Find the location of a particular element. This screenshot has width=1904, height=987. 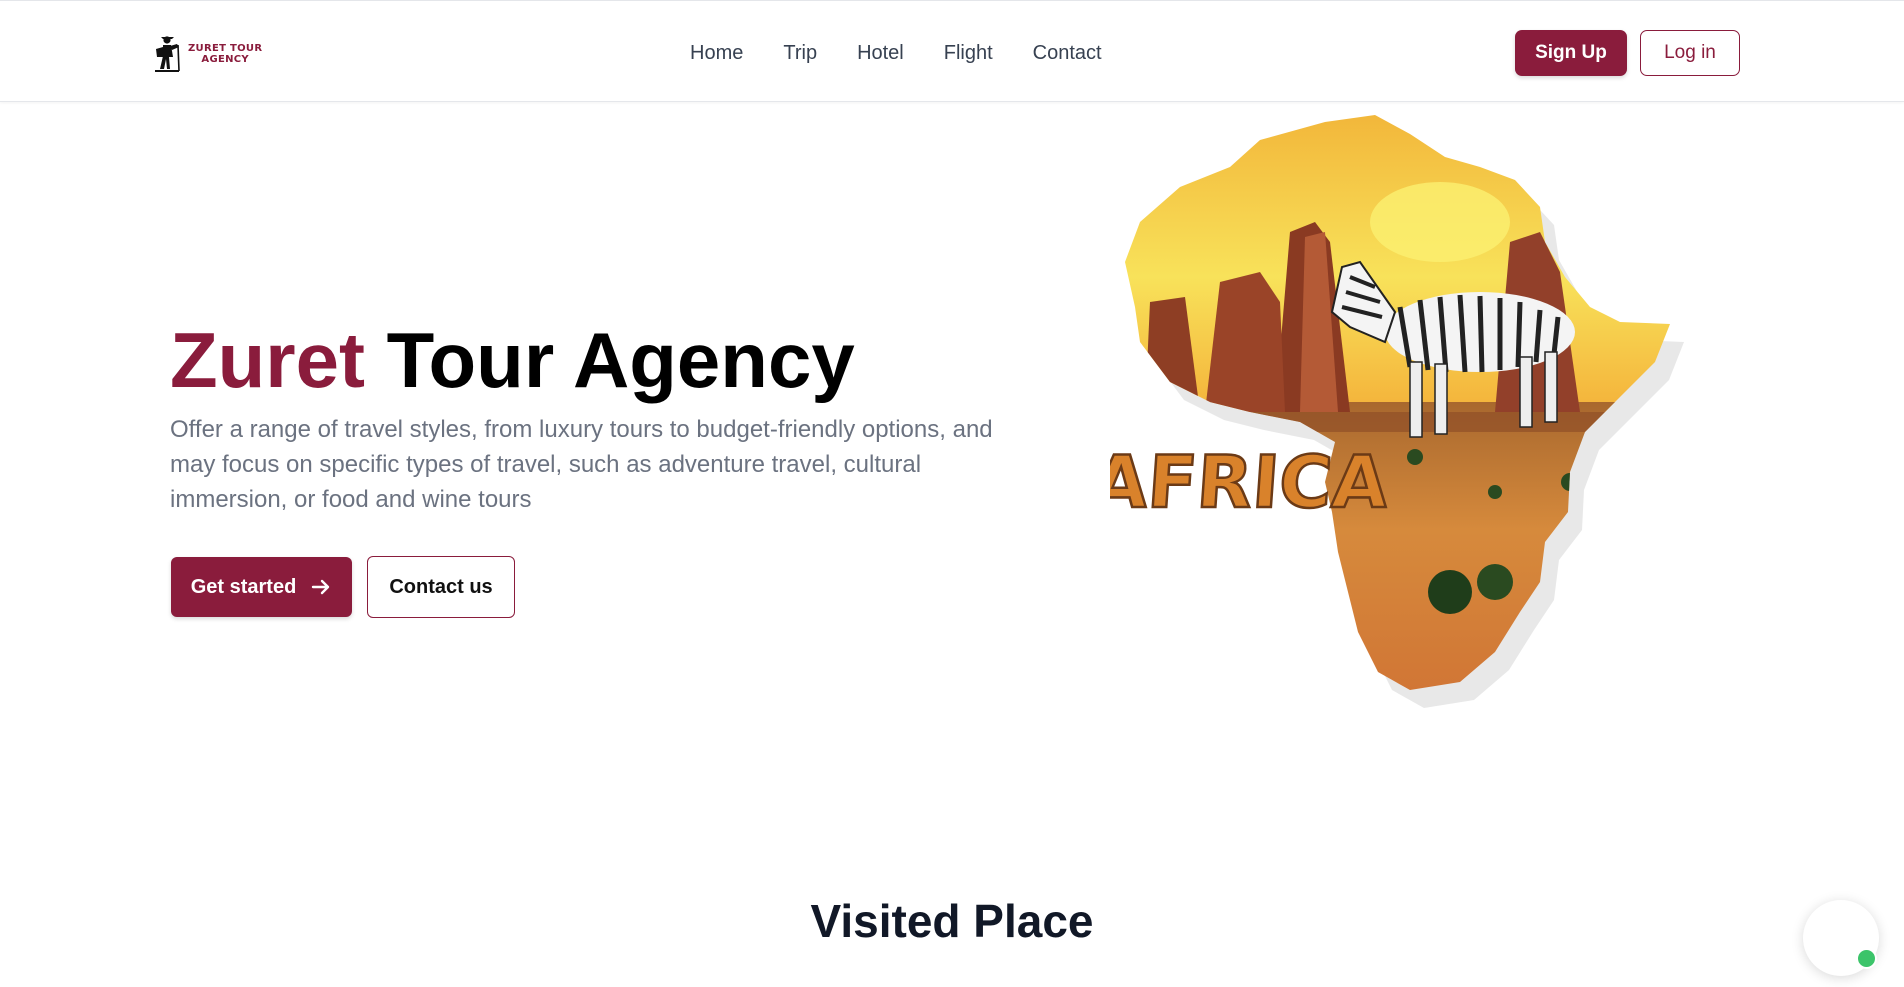

africa-label: AFRICA is located at coordinates (1250, 482).